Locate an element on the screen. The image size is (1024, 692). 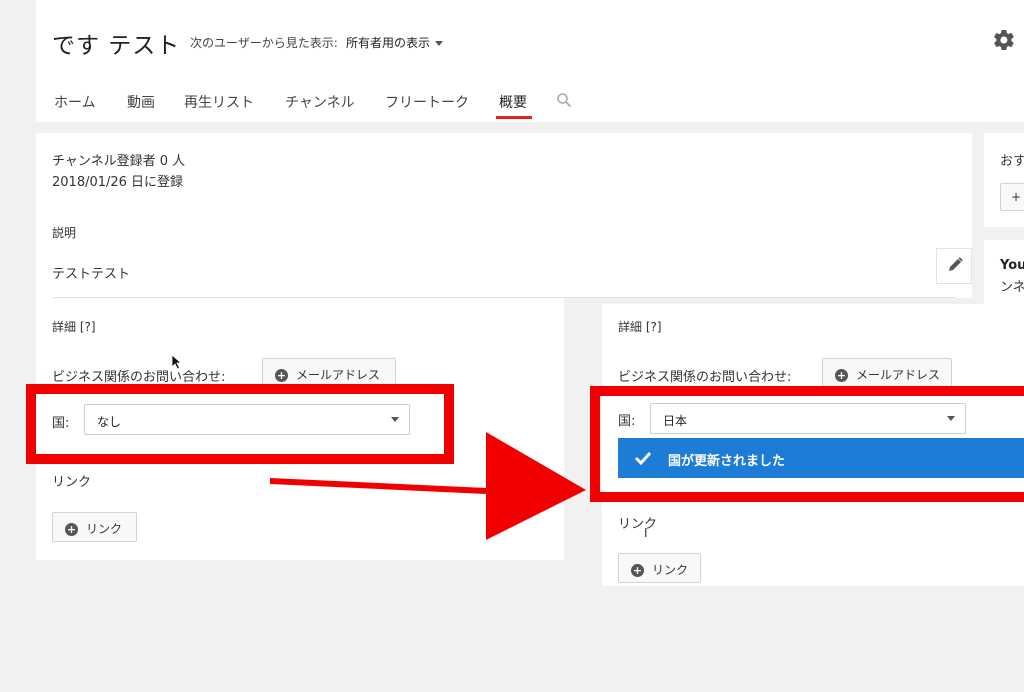
tab-discussion: フリートーク is located at coordinates (427, 102).